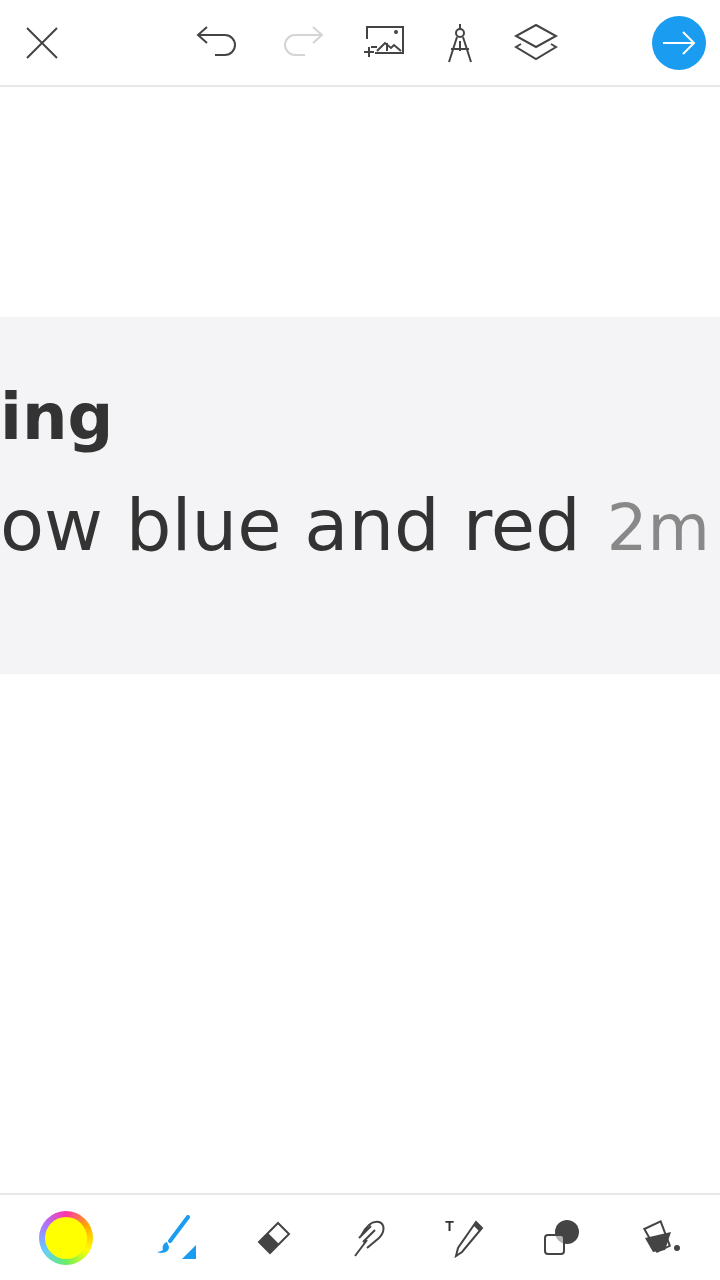 Image resolution: width=720 pixels, height=1280 pixels. Describe the element at coordinates (460, 42) in the screenshot. I see `compass-icon` at that location.